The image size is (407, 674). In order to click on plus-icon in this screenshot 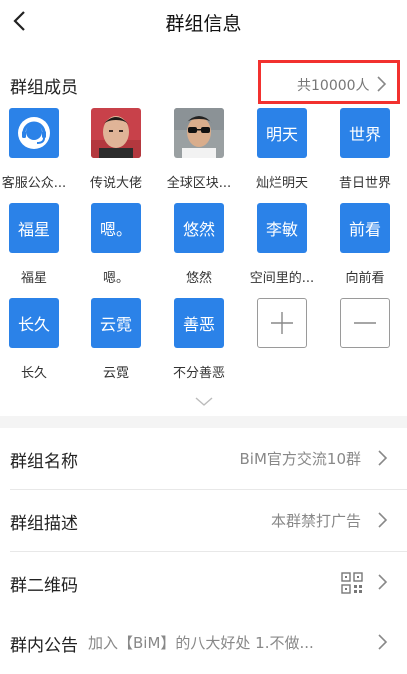, I will do `click(282, 323)`.